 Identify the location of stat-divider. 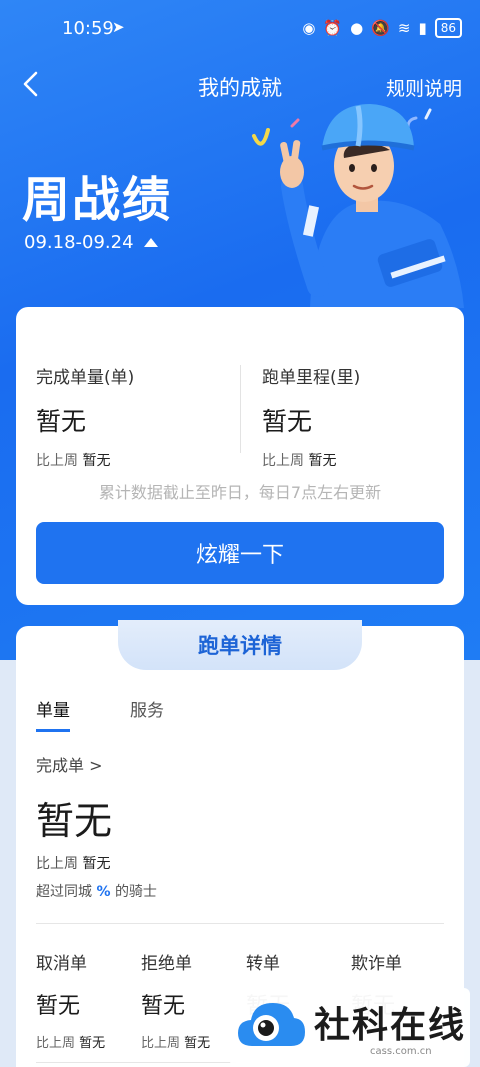
(240, 409).